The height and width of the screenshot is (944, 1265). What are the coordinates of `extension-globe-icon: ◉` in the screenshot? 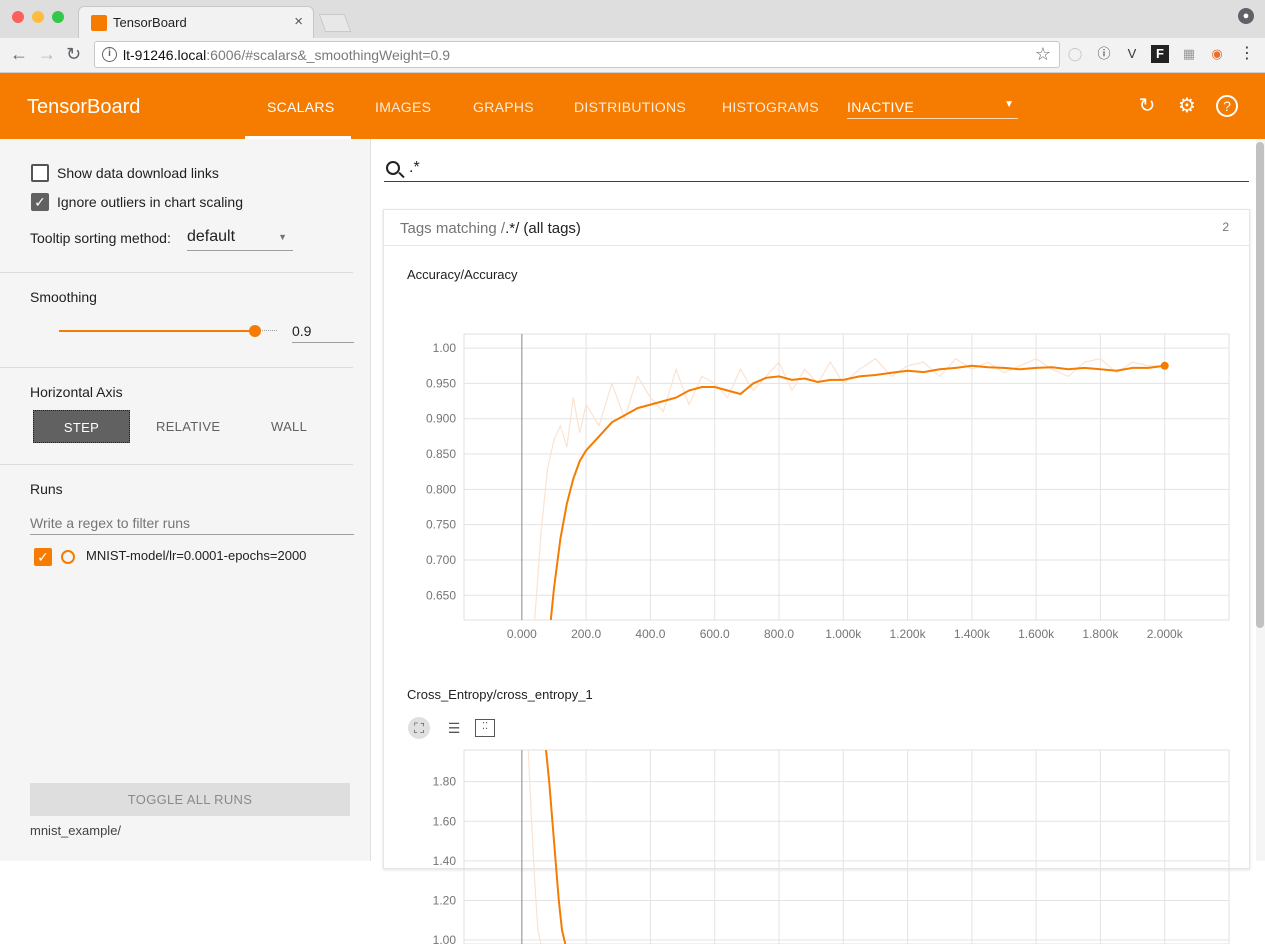 It's located at (1217, 54).